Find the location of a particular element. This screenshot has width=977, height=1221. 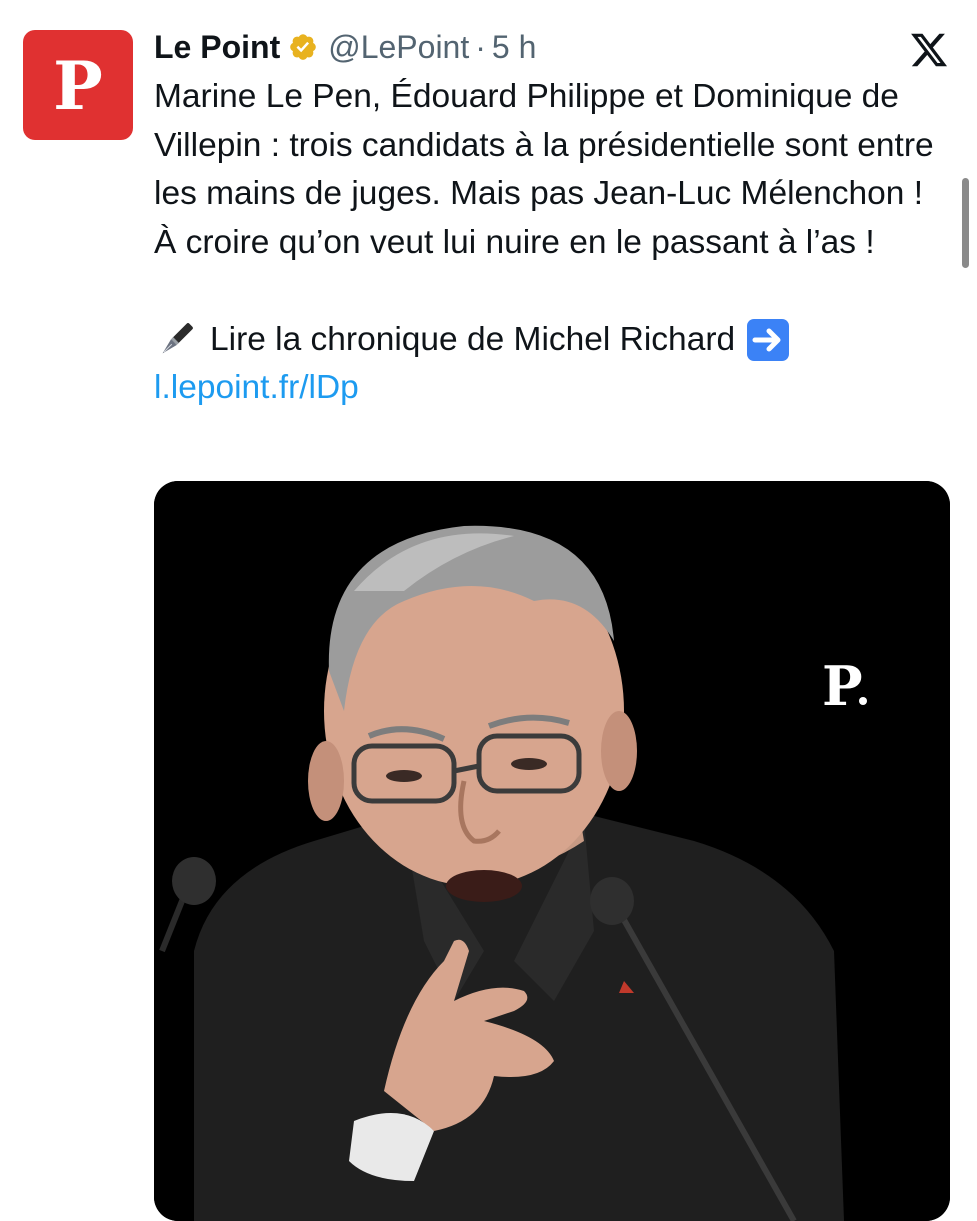

article-link: l.lepoint.fr/lDp is located at coordinates (256, 387).